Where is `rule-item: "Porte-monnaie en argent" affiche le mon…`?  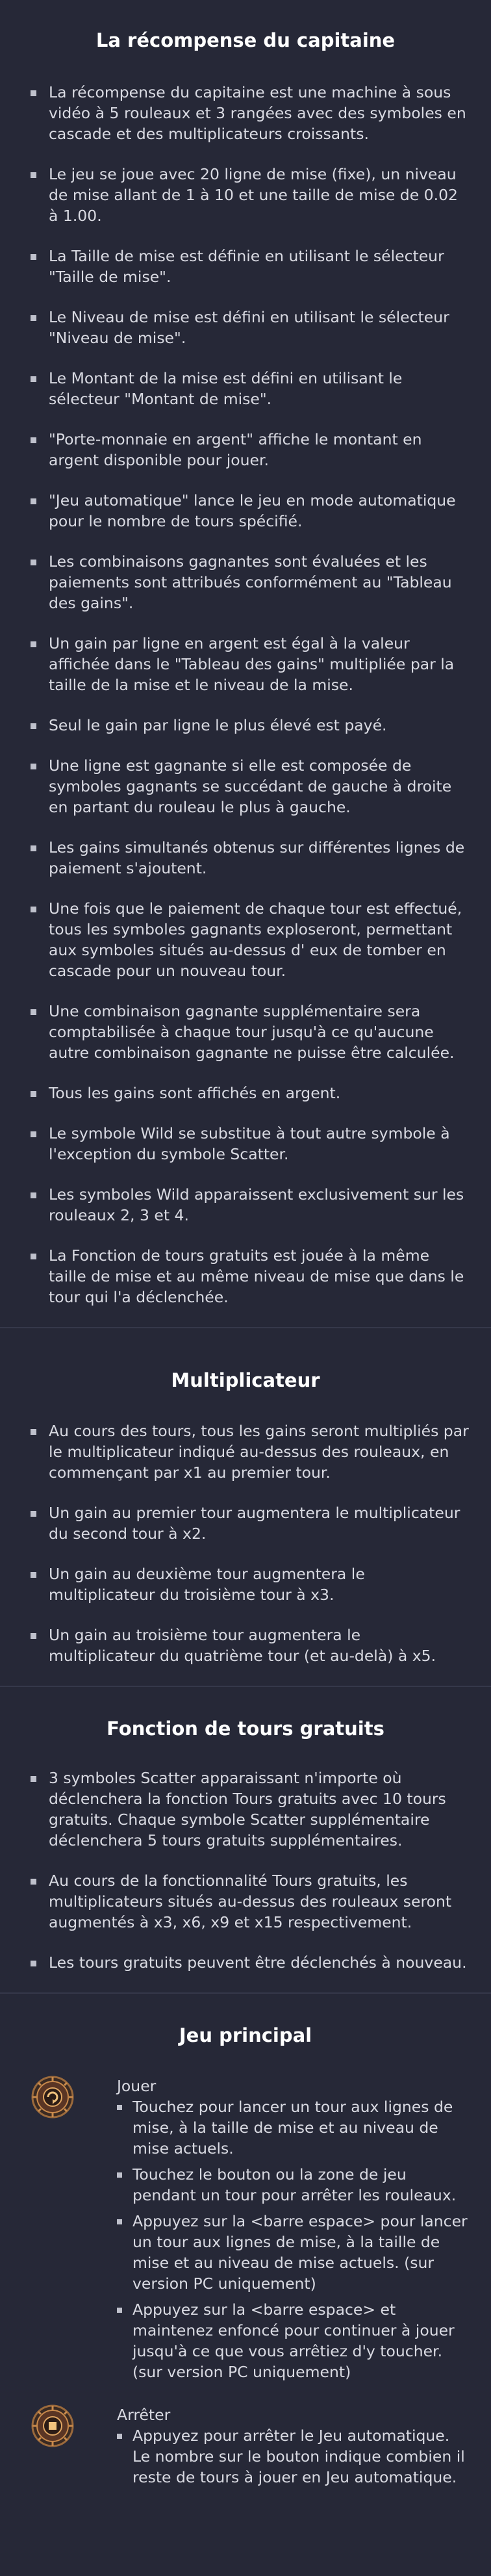 rule-item: "Porte-monnaie en argent" affiche le mon… is located at coordinates (245, 450).